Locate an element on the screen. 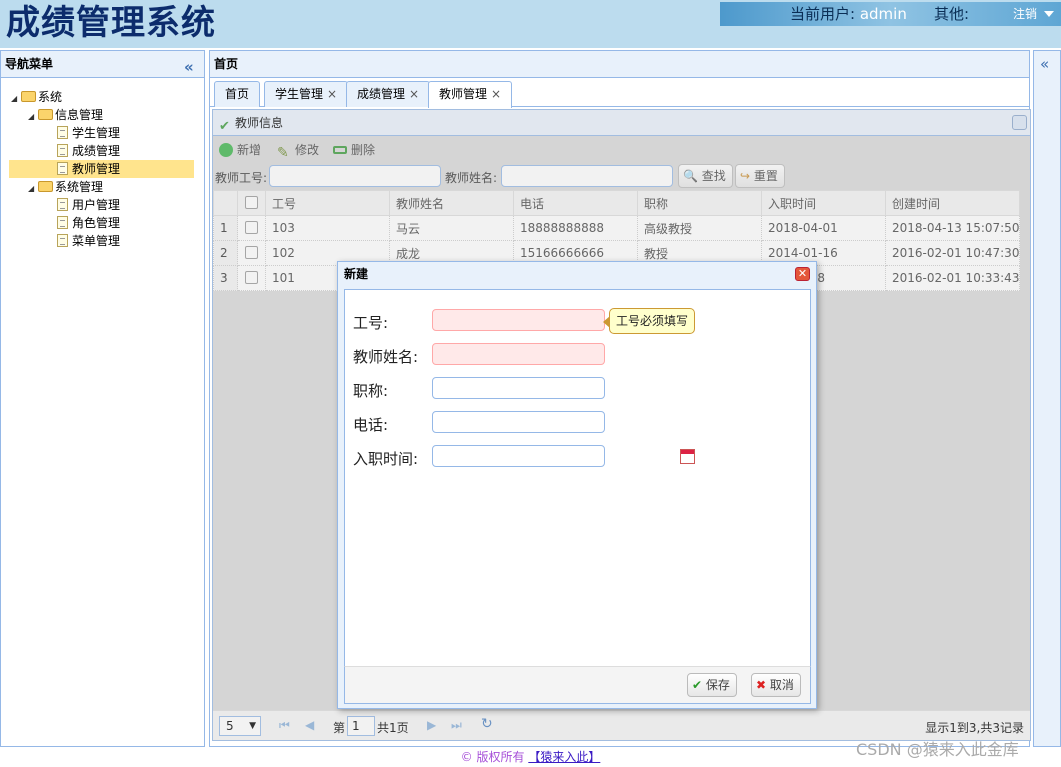  app-title: 成绩管理系统 is located at coordinates (111, 23).